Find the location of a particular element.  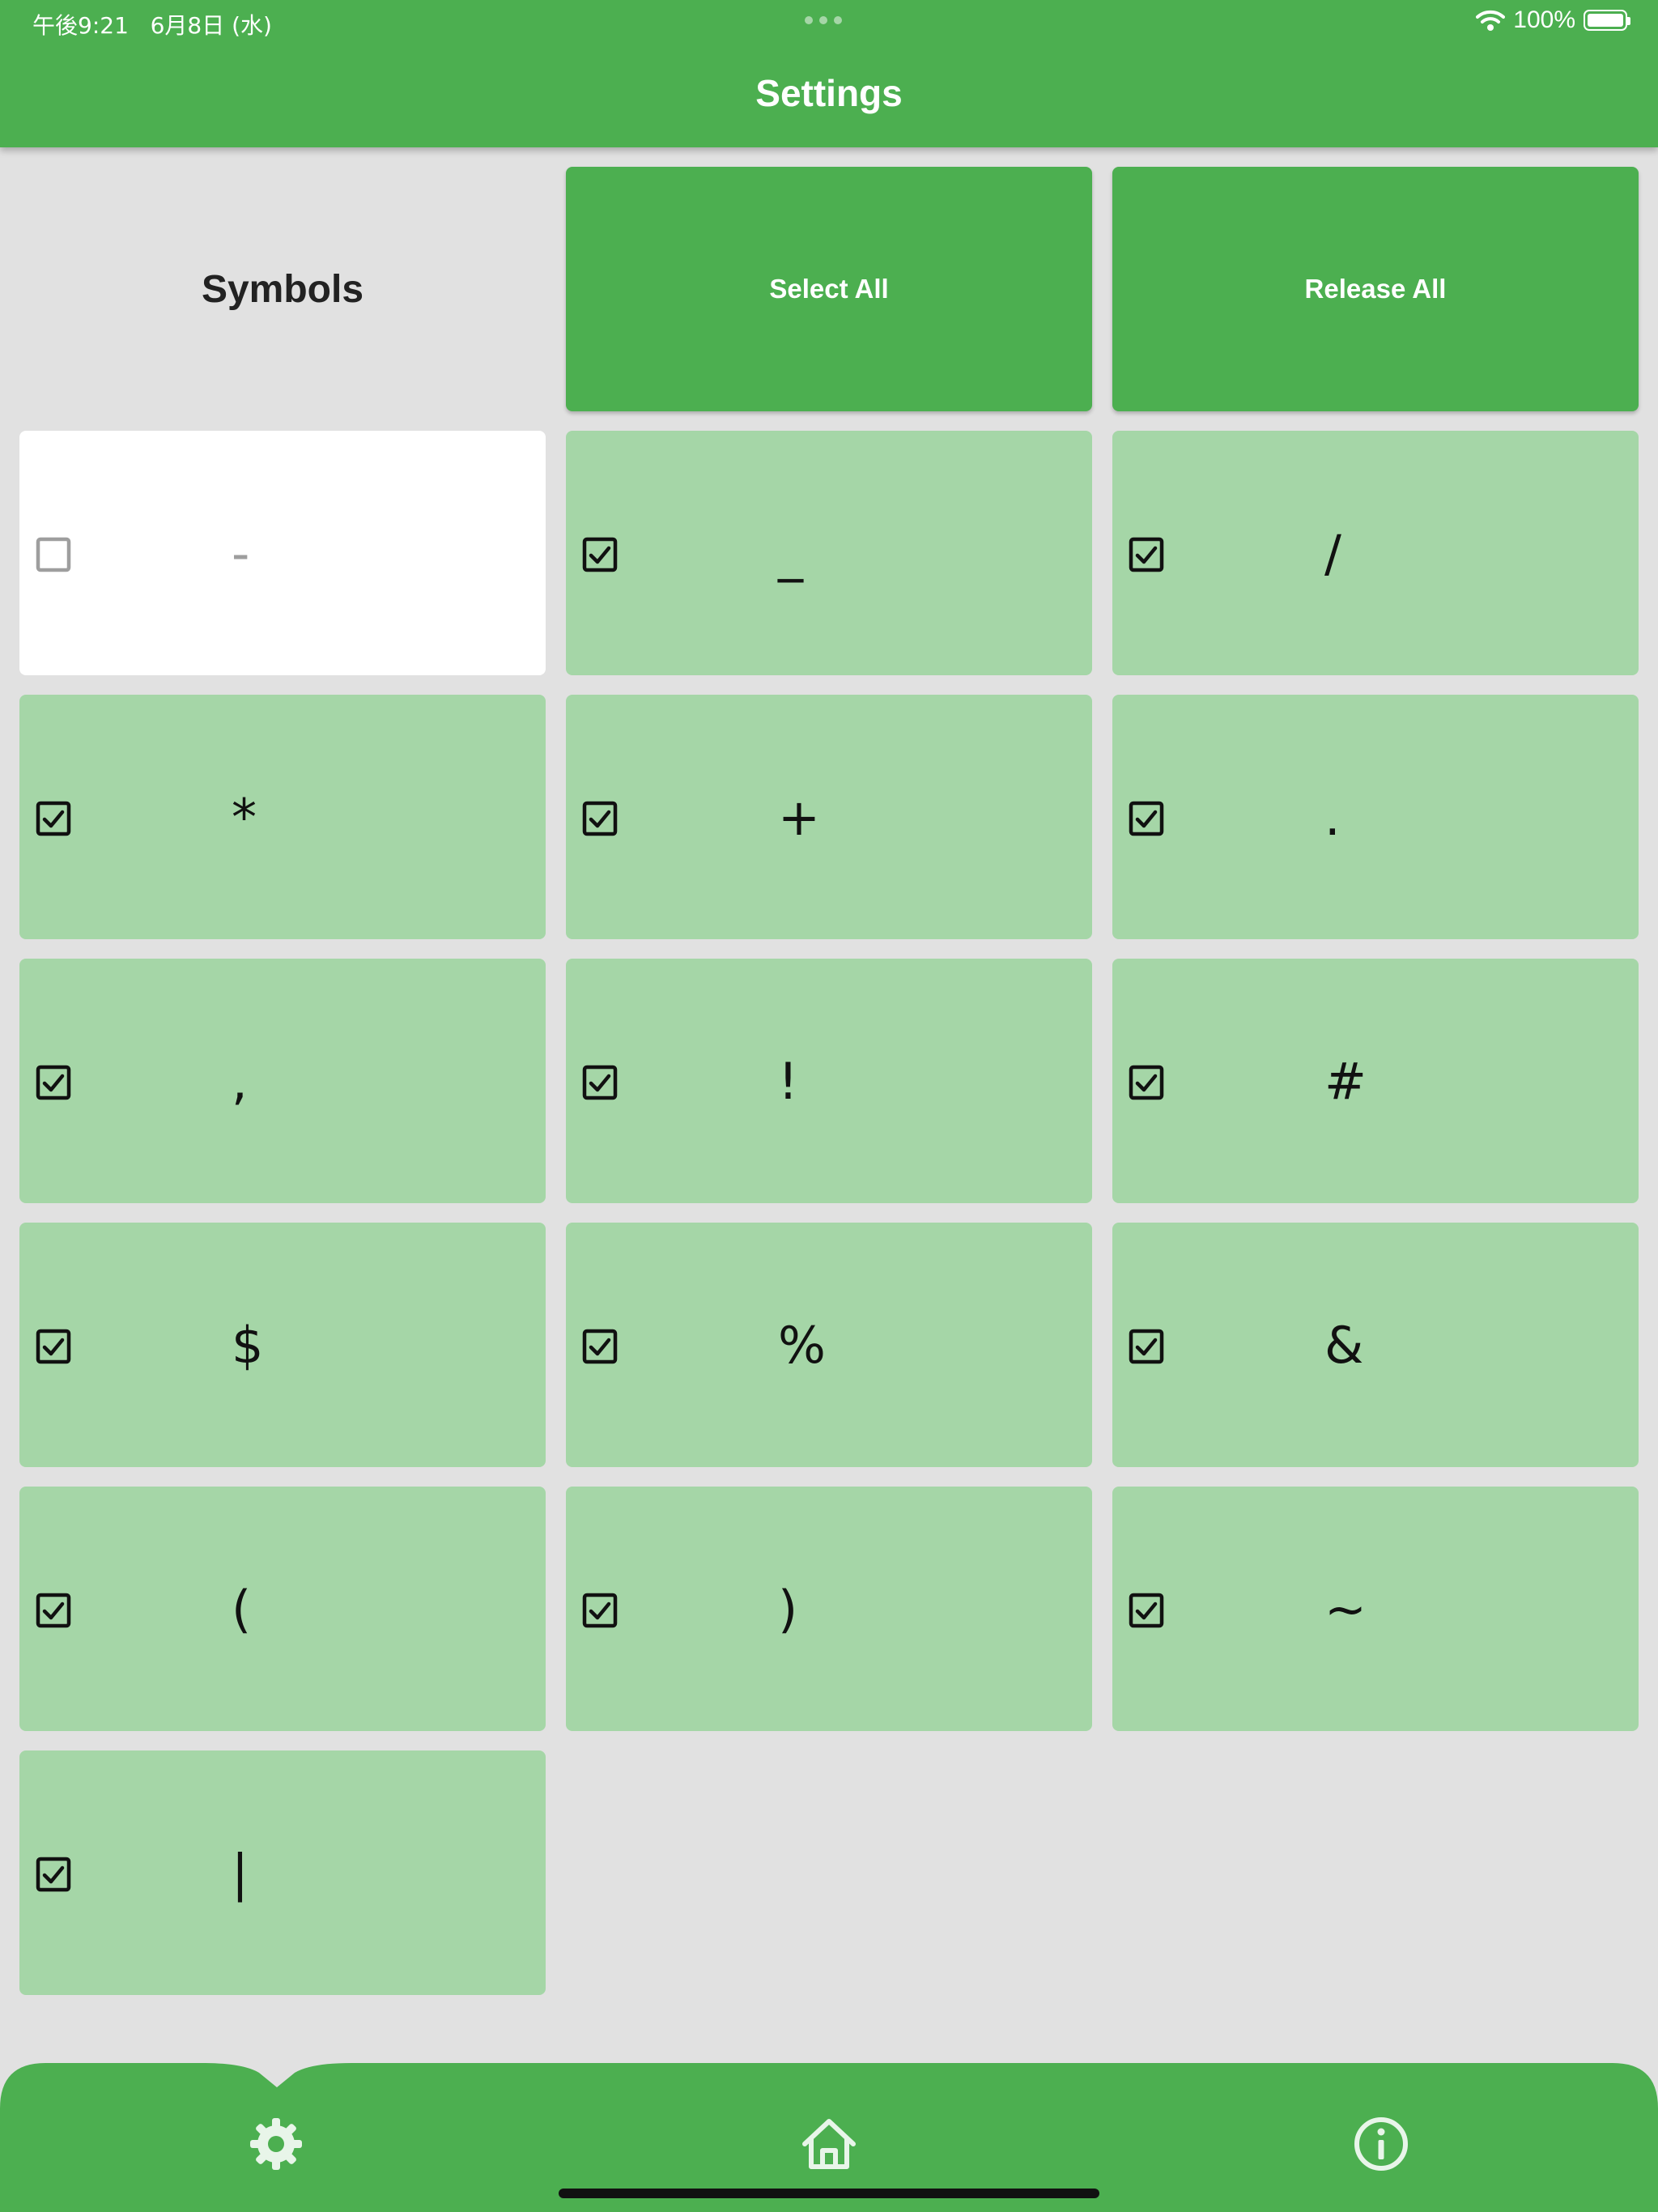

symbol-label: + is located at coordinates (799, 817).